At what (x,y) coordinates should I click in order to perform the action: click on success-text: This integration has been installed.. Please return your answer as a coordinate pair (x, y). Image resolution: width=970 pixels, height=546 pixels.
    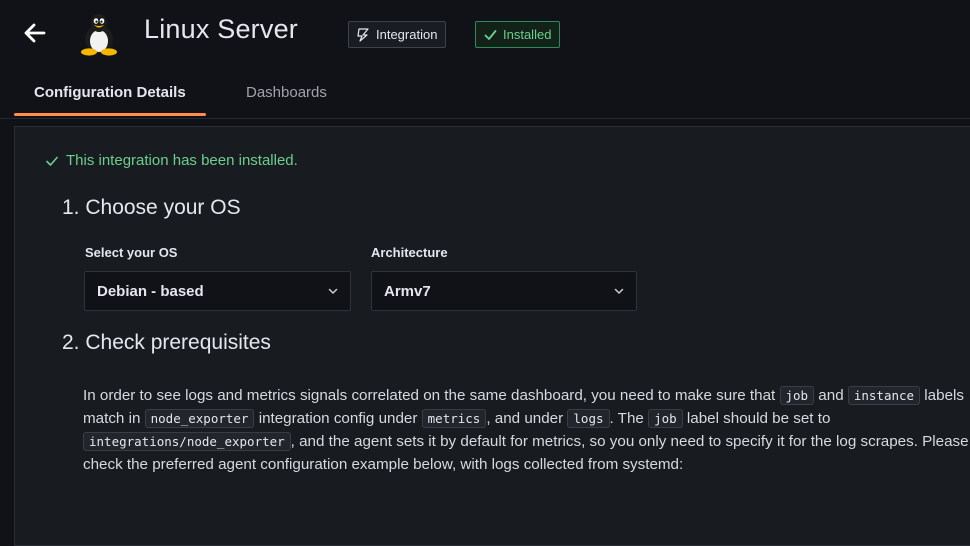
    Looking at the image, I should click on (182, 160).